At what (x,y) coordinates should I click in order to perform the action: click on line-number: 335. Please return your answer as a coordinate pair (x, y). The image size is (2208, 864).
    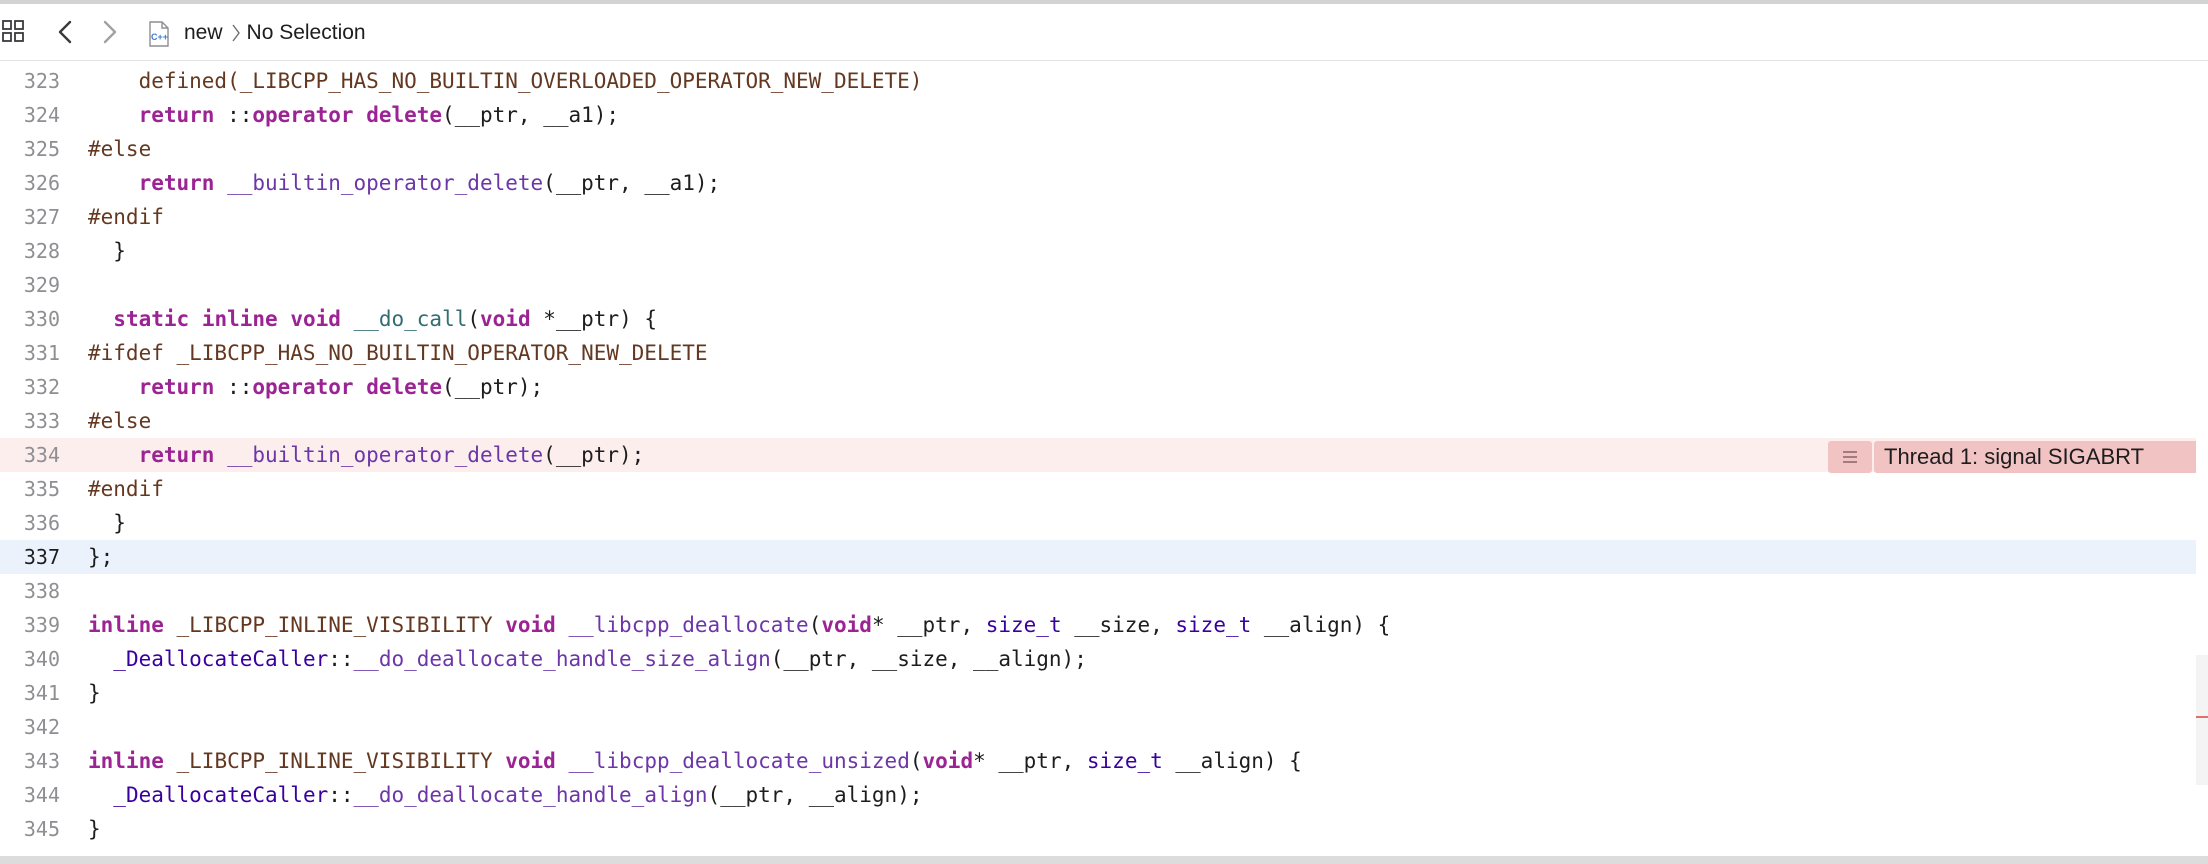
    Looking at the image, I should click on (30, 489).